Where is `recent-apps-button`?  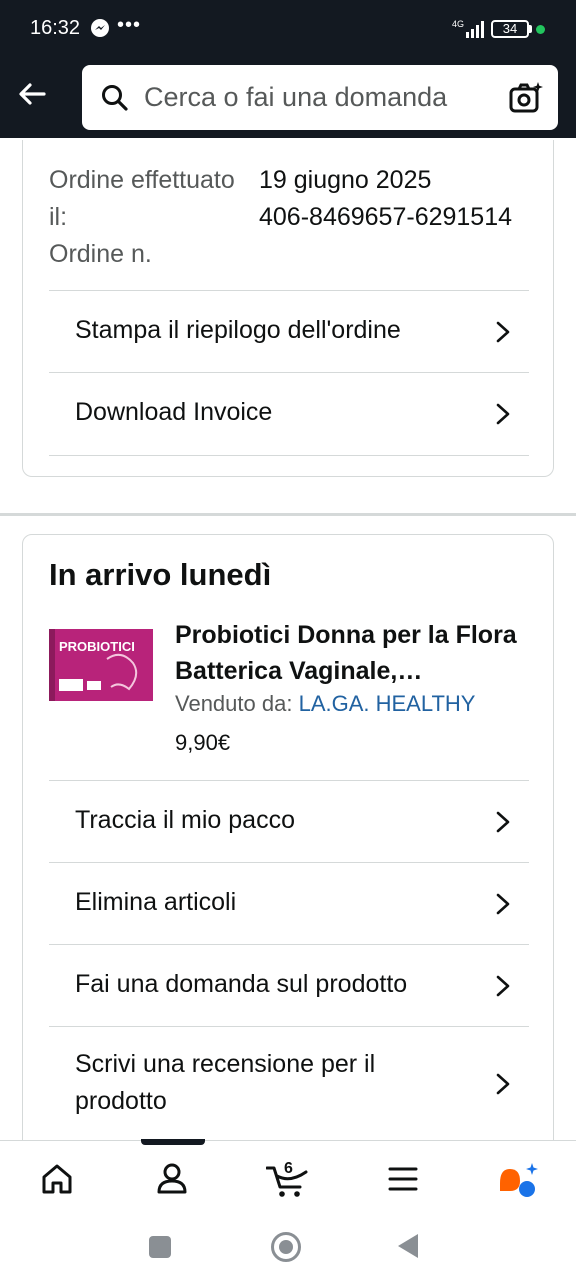
recent-apps-button is located at coordinates (160, 1247).